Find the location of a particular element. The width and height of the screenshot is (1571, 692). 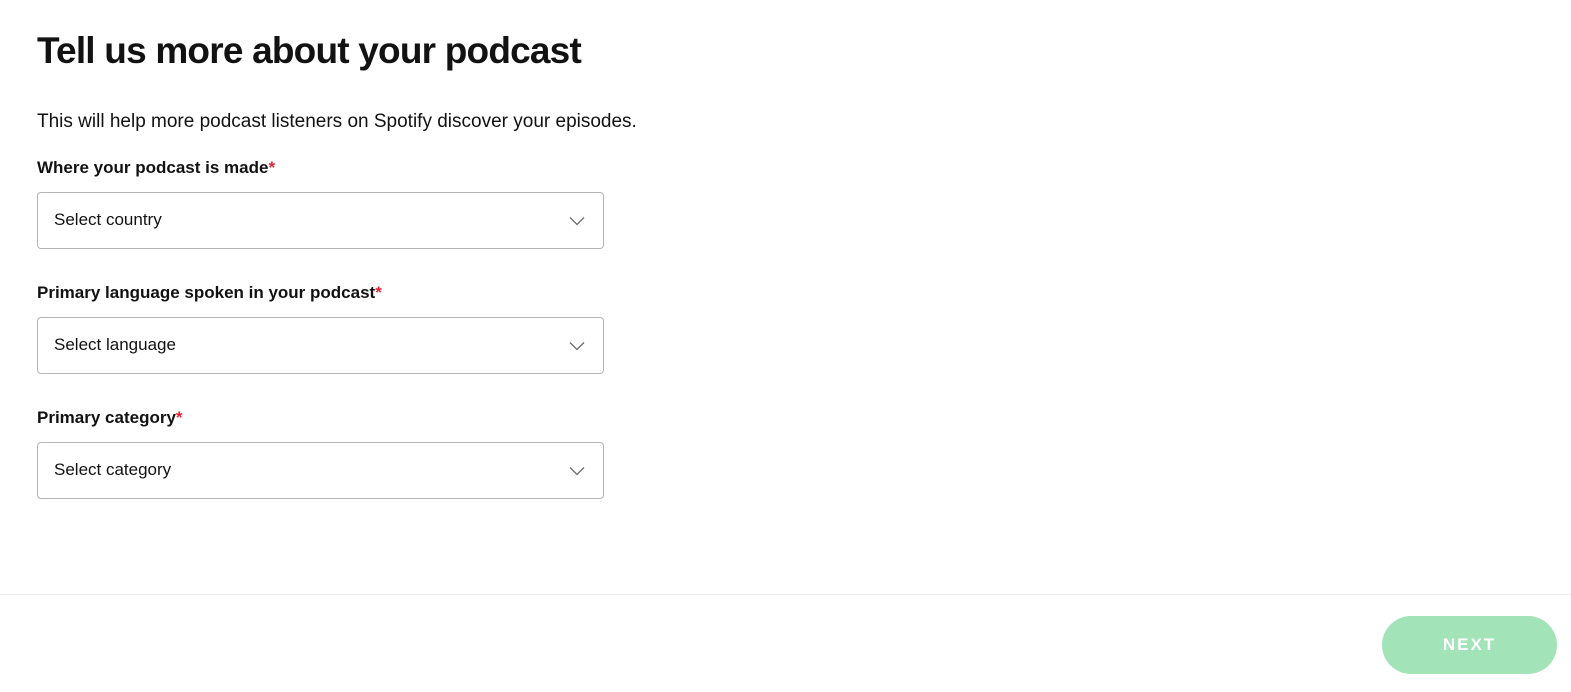

category-select-value: Select category is located at coordinates (113, 469).